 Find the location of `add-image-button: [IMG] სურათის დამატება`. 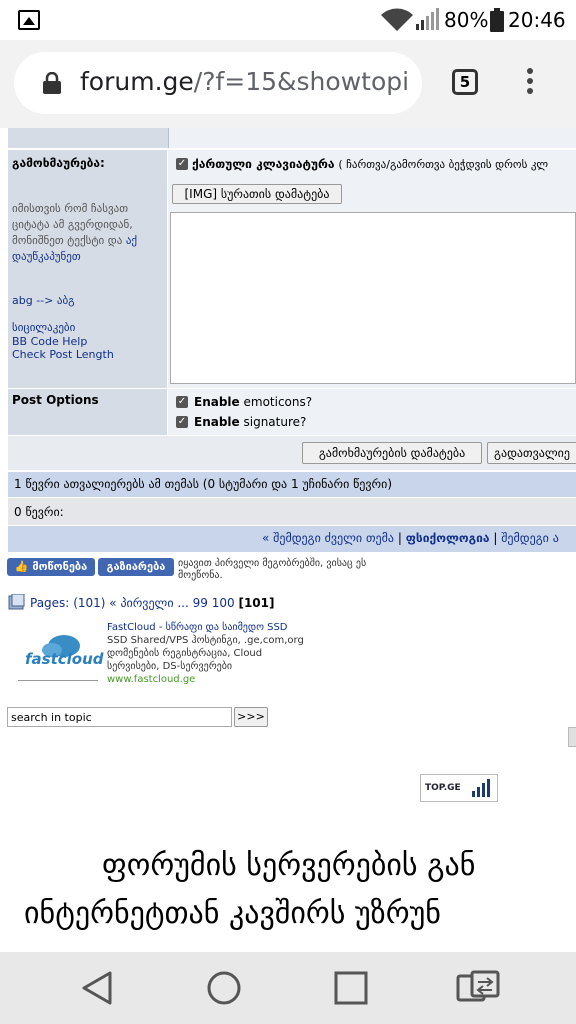

add-image-button: [IMG] სურათის დამატება is located at coordinates (257, 194).